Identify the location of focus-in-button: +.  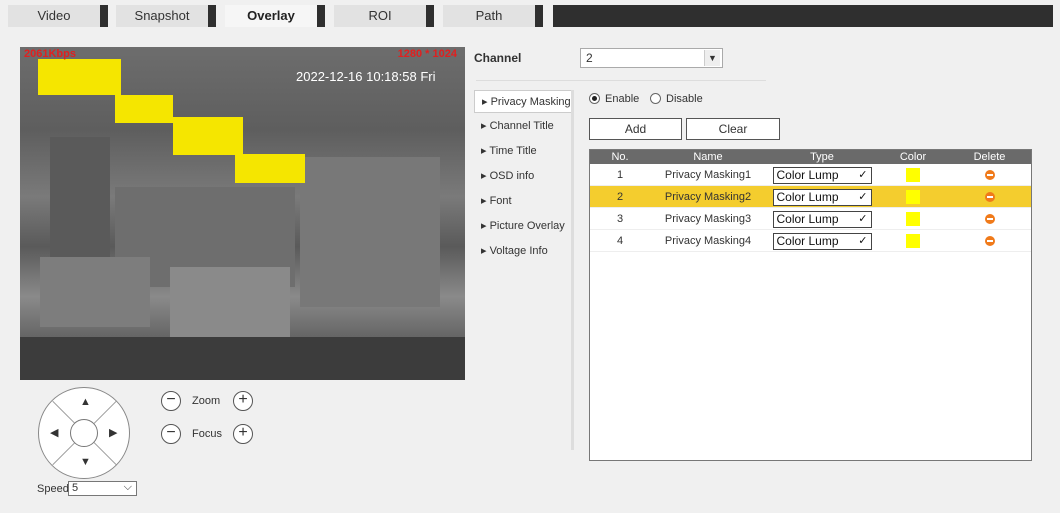
(243, 434).